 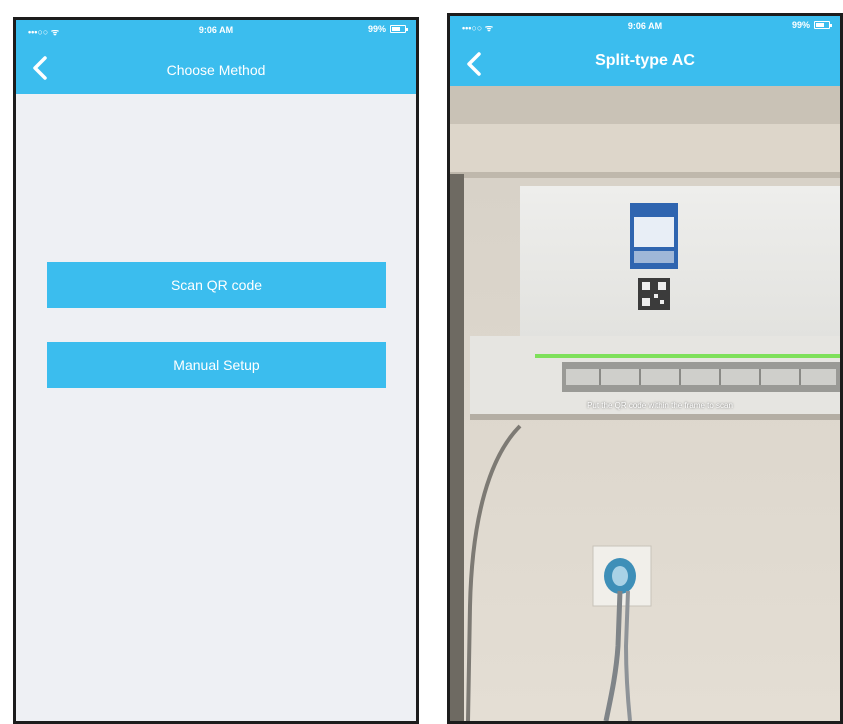 I want to click on scan-line, so click(x=687, y=356).